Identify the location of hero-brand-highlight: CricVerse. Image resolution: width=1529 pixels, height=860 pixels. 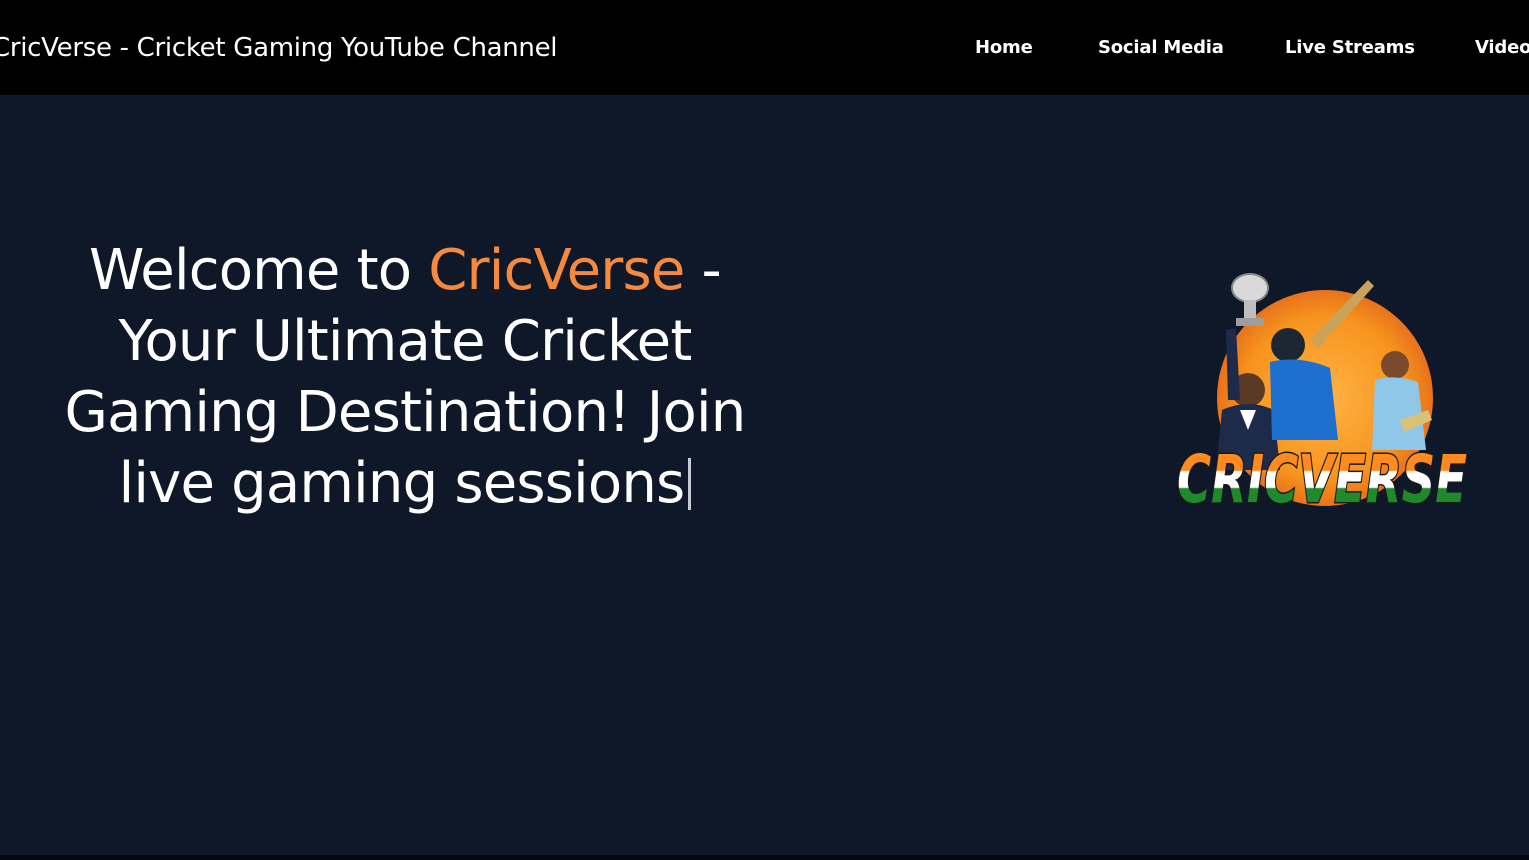
(556, 270).